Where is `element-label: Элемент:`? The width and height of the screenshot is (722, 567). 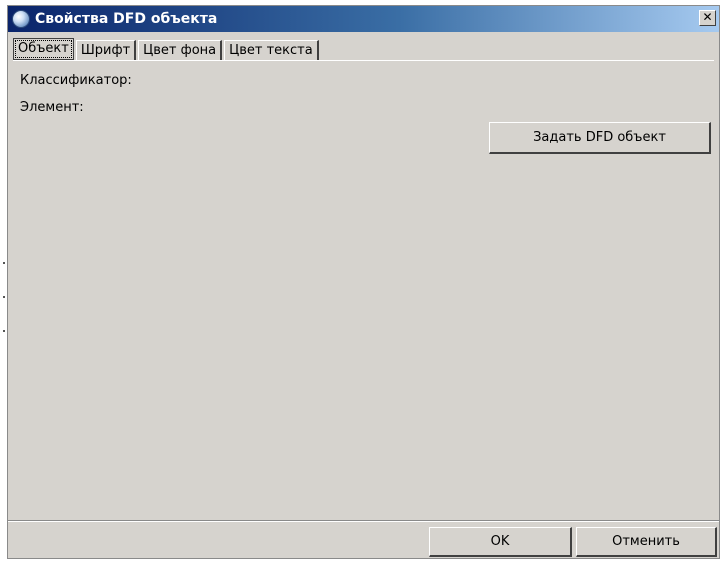
element-label: Элемент: is located at coordinates (52, 107).